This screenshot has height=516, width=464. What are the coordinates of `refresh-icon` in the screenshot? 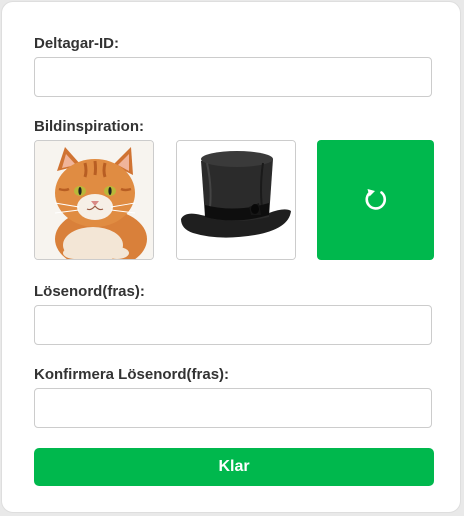 It's located at (375, 199).